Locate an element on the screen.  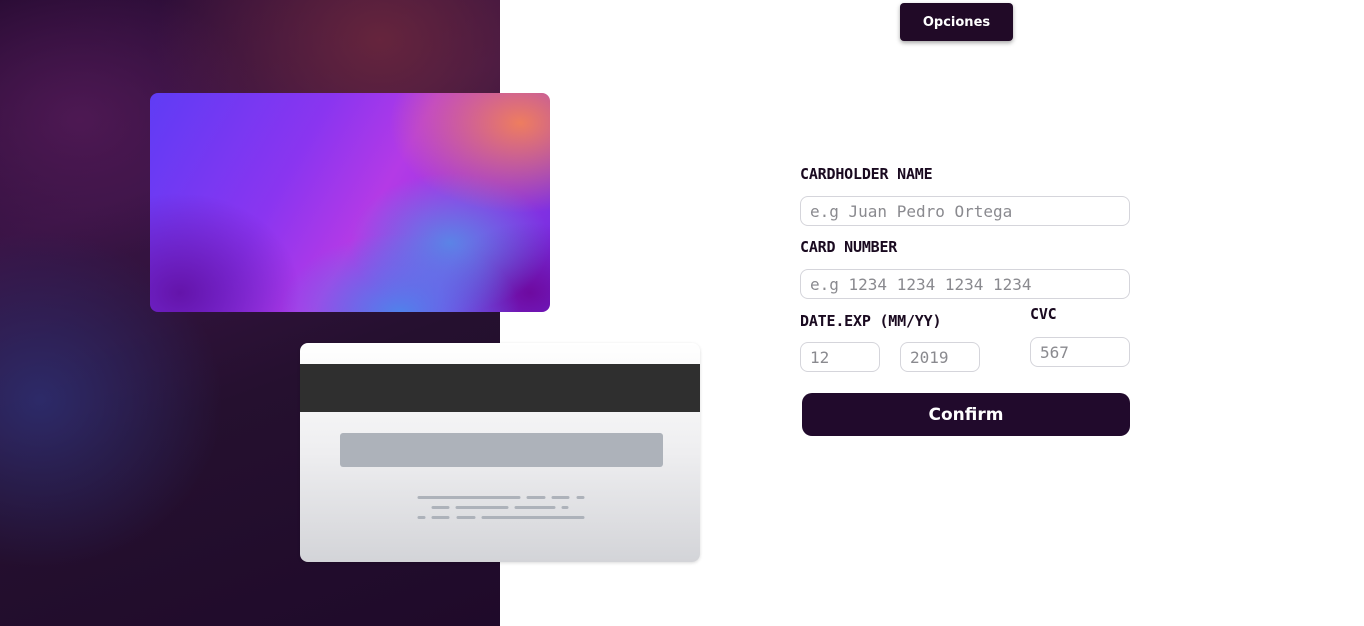
cvc-label: CVC is located at coordinates (1043, 314).